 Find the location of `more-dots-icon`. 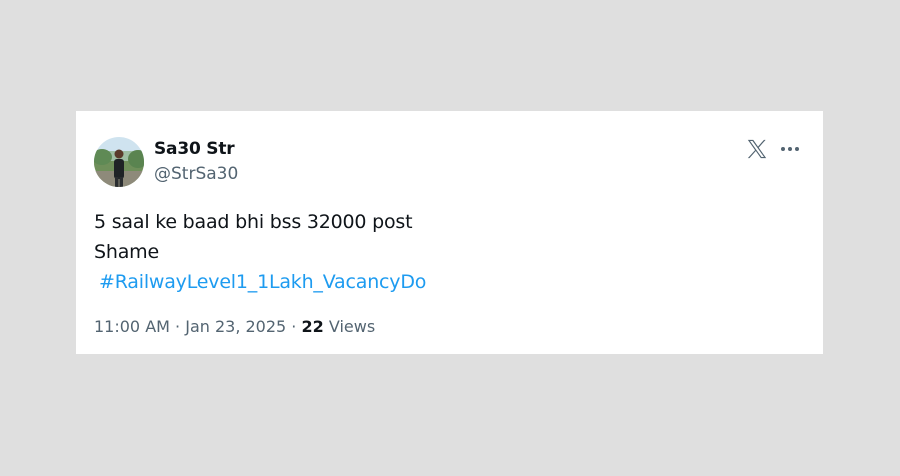

more-dots-icon is located at coordinates (790, 149).